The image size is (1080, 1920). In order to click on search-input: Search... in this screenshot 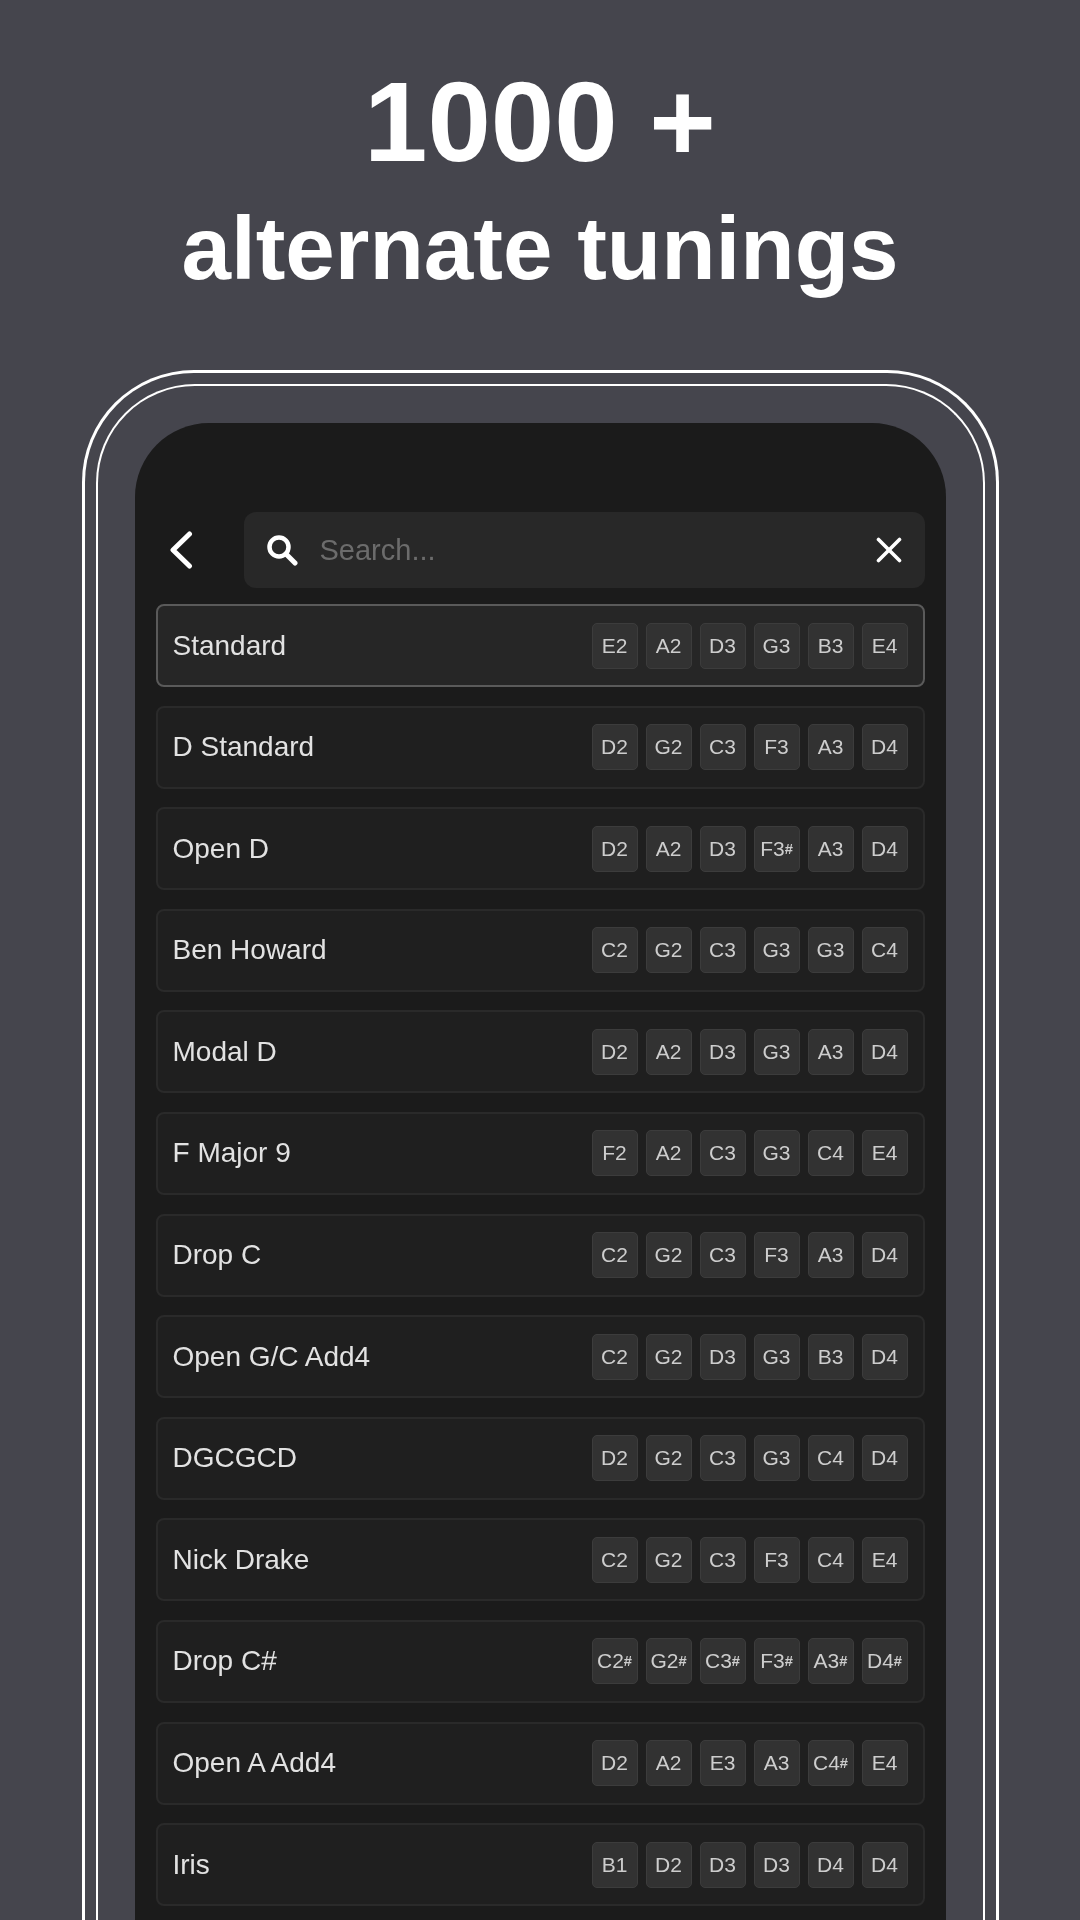, I will do `click(589, 550)`.